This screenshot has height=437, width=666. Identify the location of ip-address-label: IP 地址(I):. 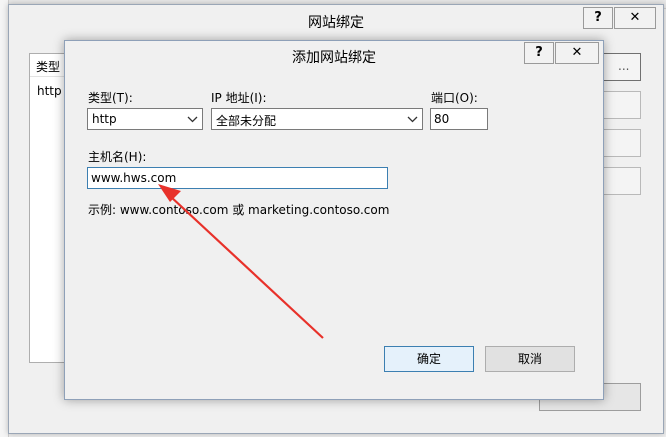
(239, 98).